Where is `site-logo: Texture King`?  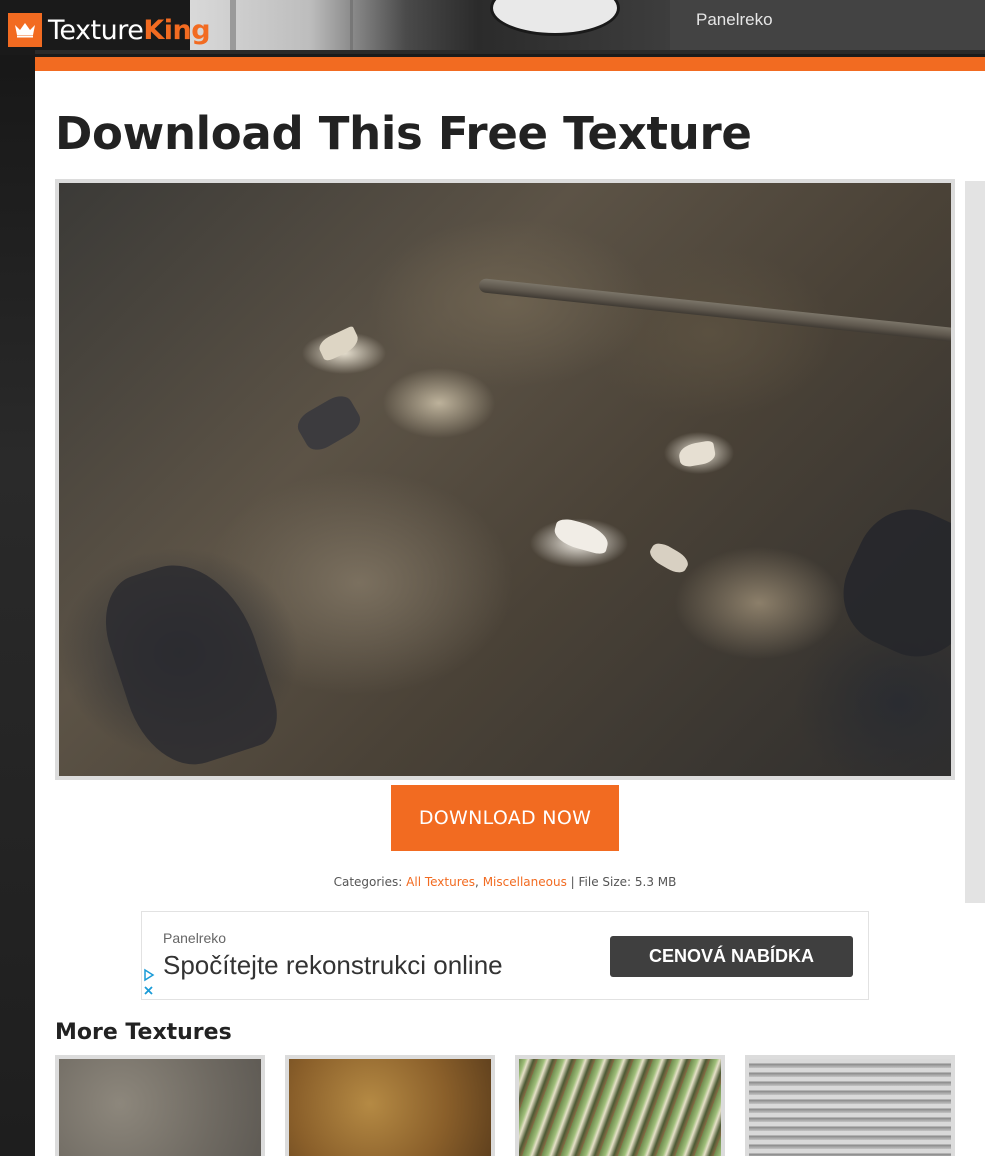
site-logo: Texture King is located at coordinates (109, 30).